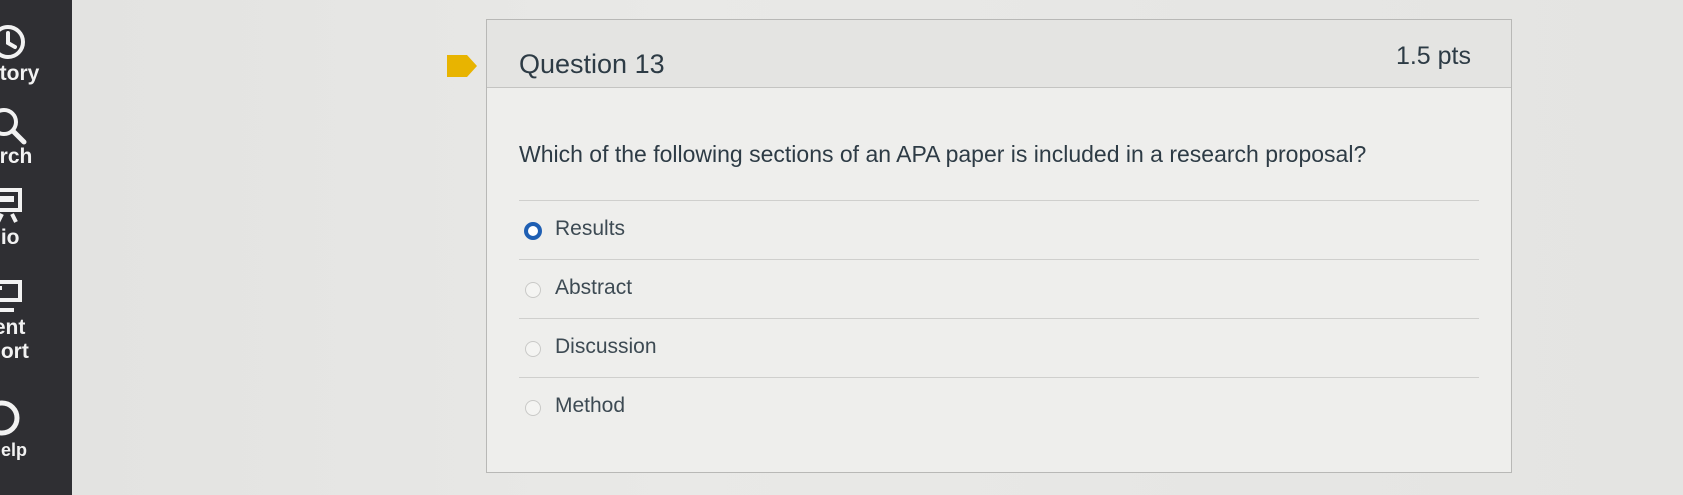 This screenshot has width=1683, height=495. I want to click on nav-label-search: arch, so click(16, 156).